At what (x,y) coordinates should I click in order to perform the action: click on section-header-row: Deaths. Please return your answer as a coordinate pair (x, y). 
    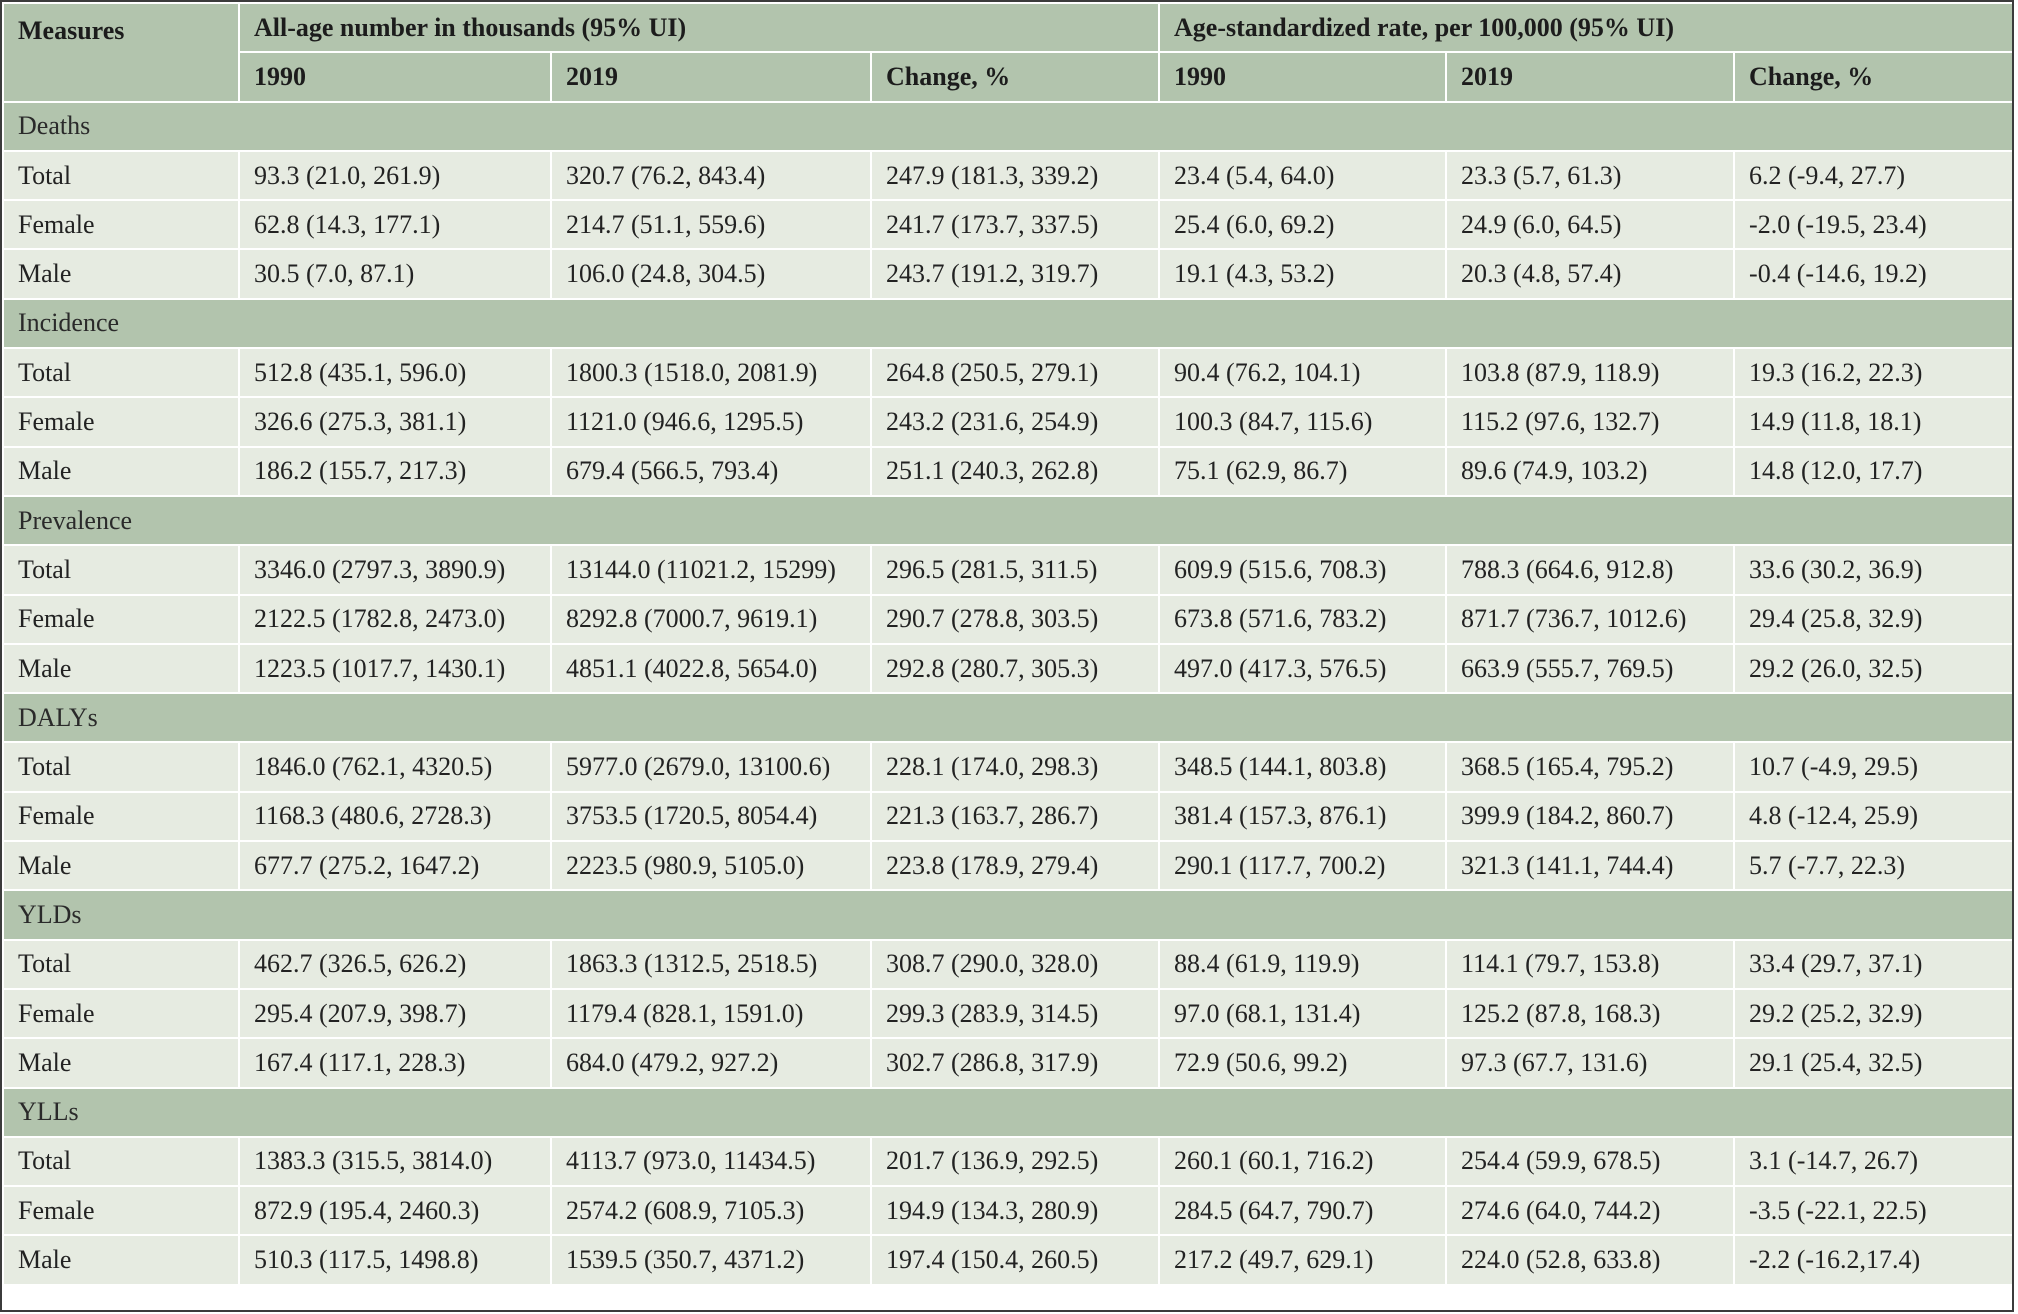
    Looking at the image, I should click on (1009, 126).